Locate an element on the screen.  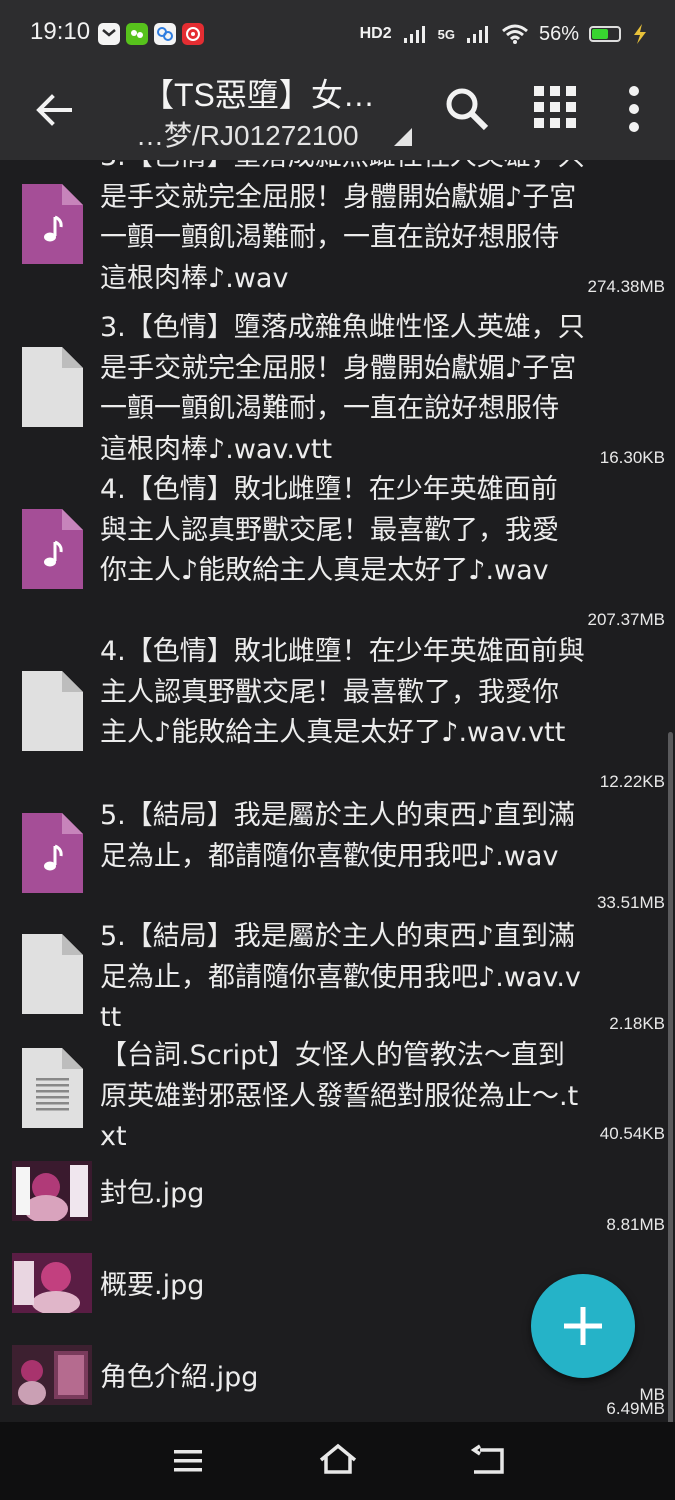
chat-app-icon is located at coordinates (137, 34).